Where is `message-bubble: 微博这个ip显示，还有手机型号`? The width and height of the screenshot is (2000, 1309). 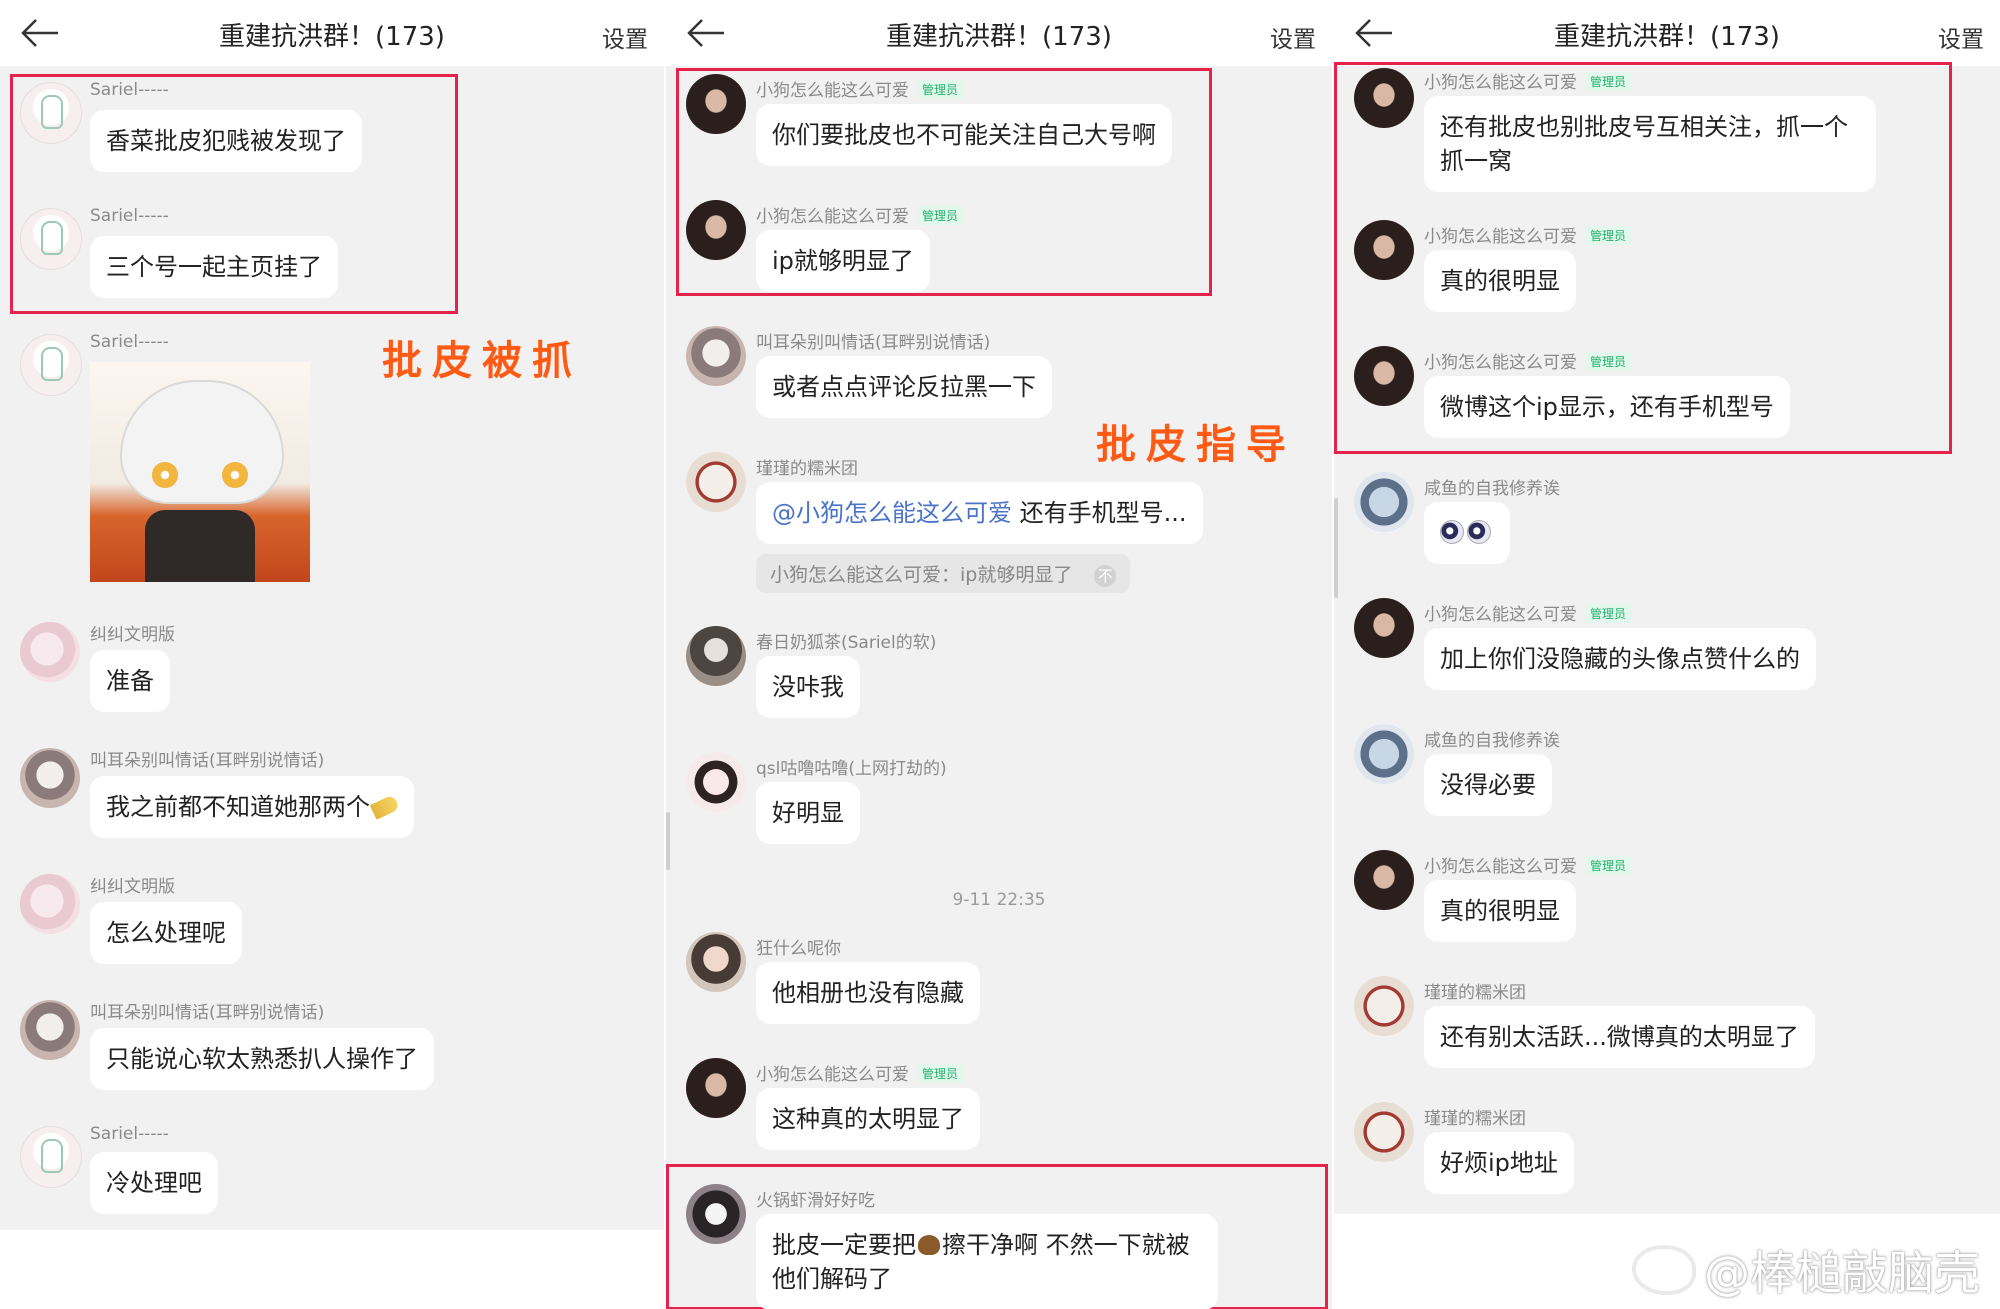 message-bubble: 微博这个ip显示，还有手机型号 is located at coordinates (1607, 407).